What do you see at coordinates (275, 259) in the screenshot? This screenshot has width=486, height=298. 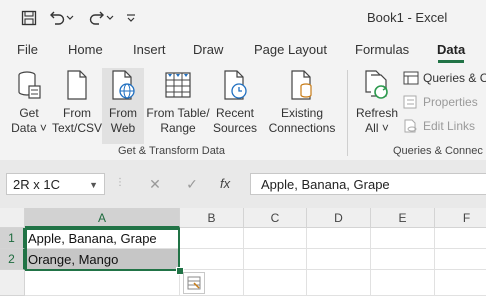 I see `cell-c2` at bounding box center [275, 259].